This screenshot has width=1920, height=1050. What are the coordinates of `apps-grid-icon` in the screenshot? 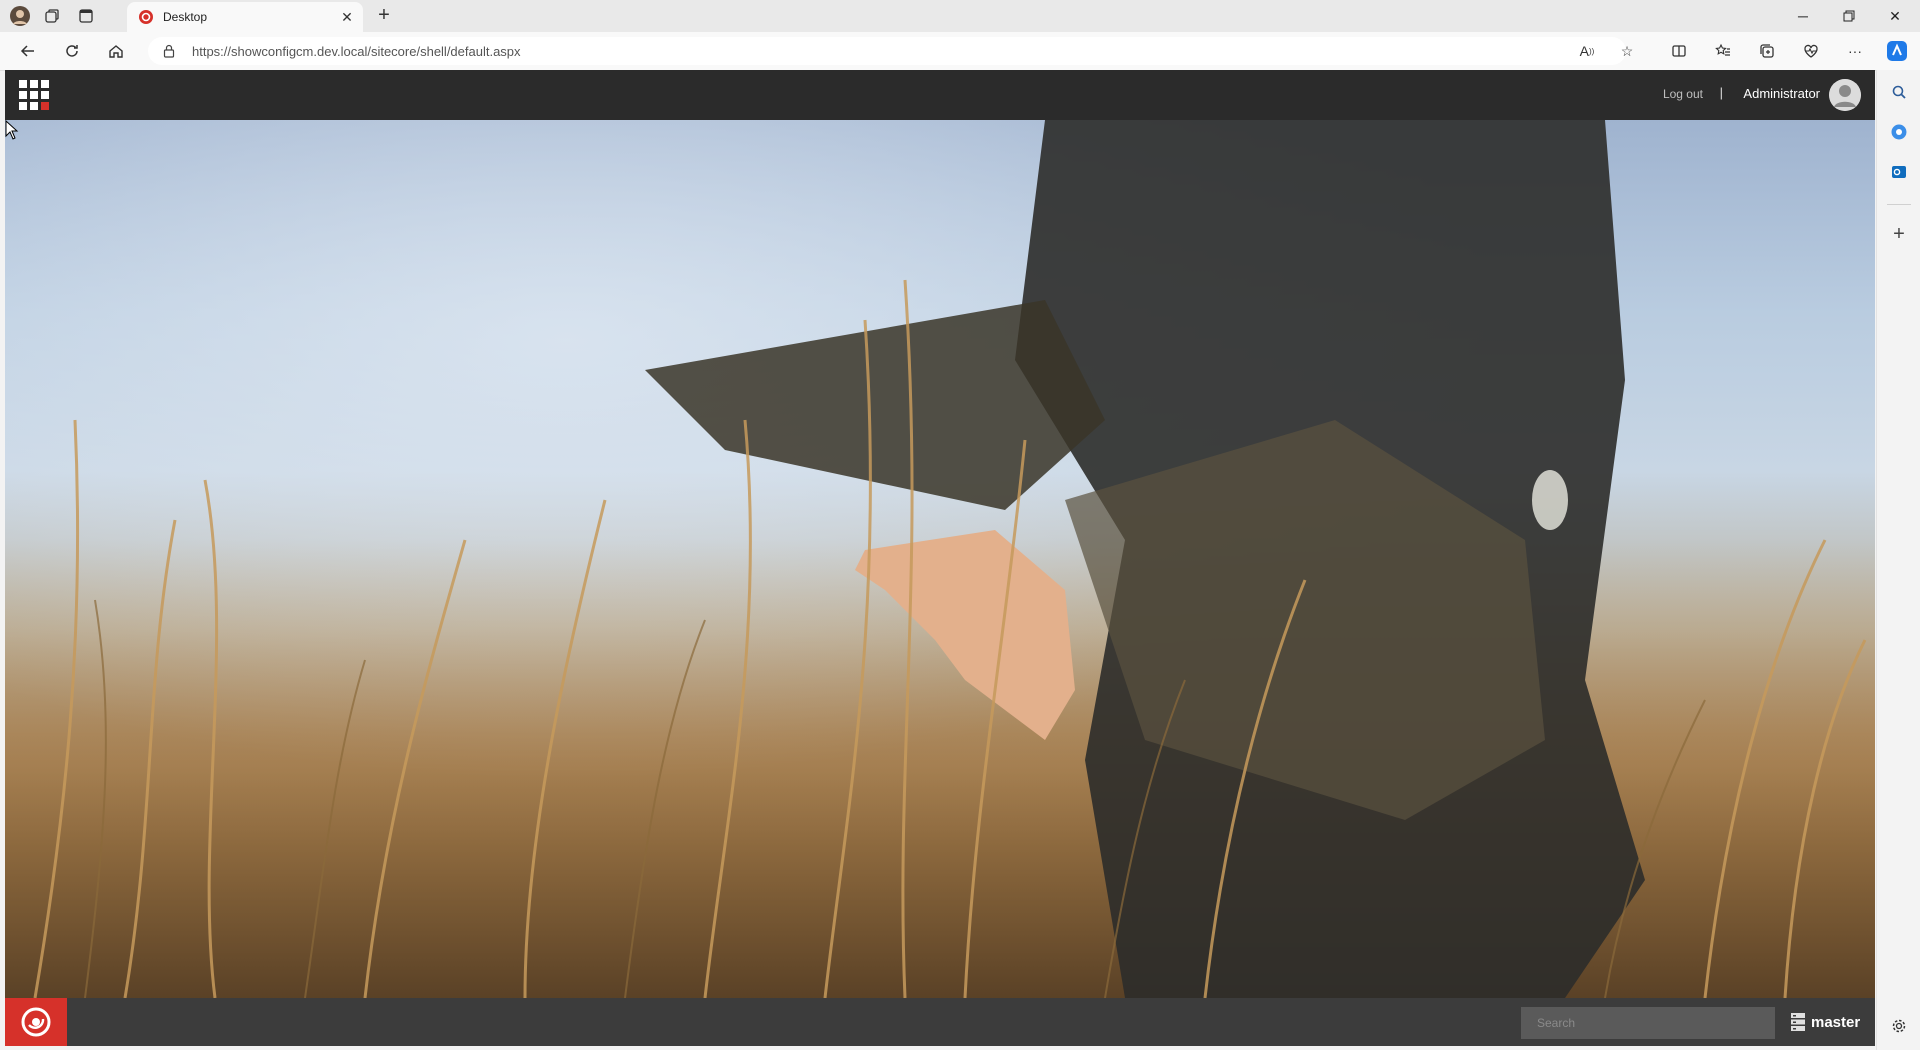 It's located at (34, 95).